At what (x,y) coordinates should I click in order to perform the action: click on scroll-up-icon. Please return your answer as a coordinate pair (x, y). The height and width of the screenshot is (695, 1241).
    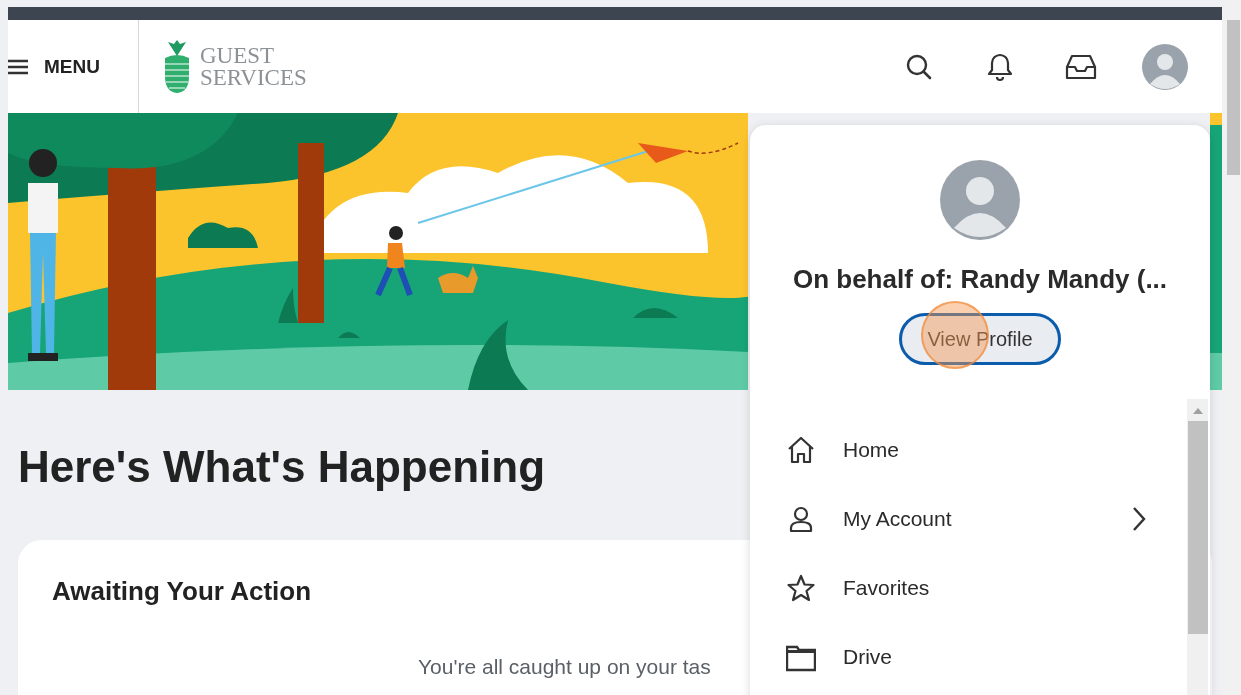
    Looking at the image, I should click on (1197, 411).